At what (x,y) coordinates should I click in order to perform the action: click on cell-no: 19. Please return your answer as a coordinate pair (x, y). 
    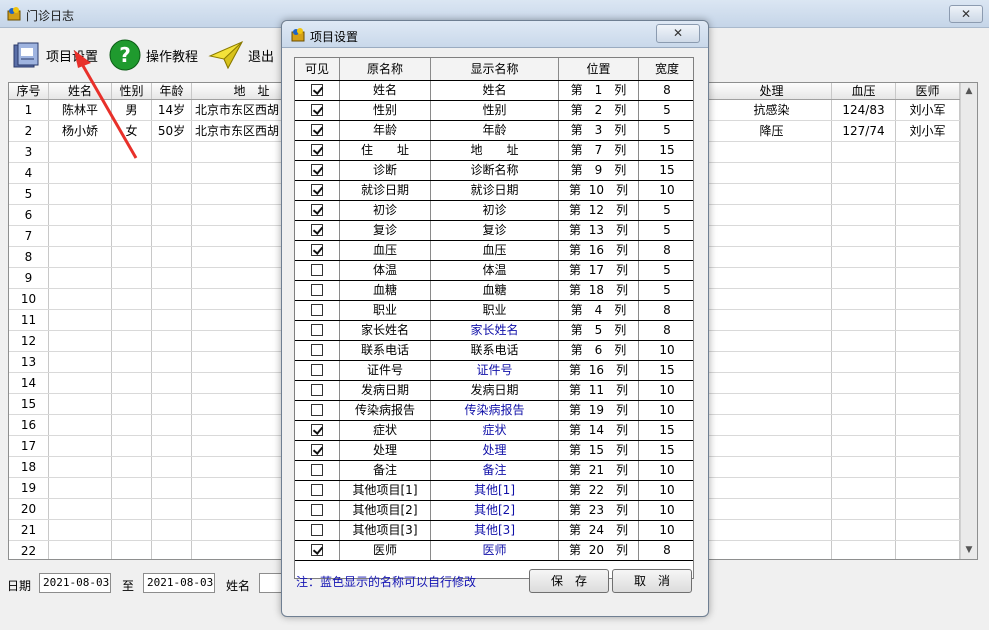
    Looking at the image, I should click on (29, 488).